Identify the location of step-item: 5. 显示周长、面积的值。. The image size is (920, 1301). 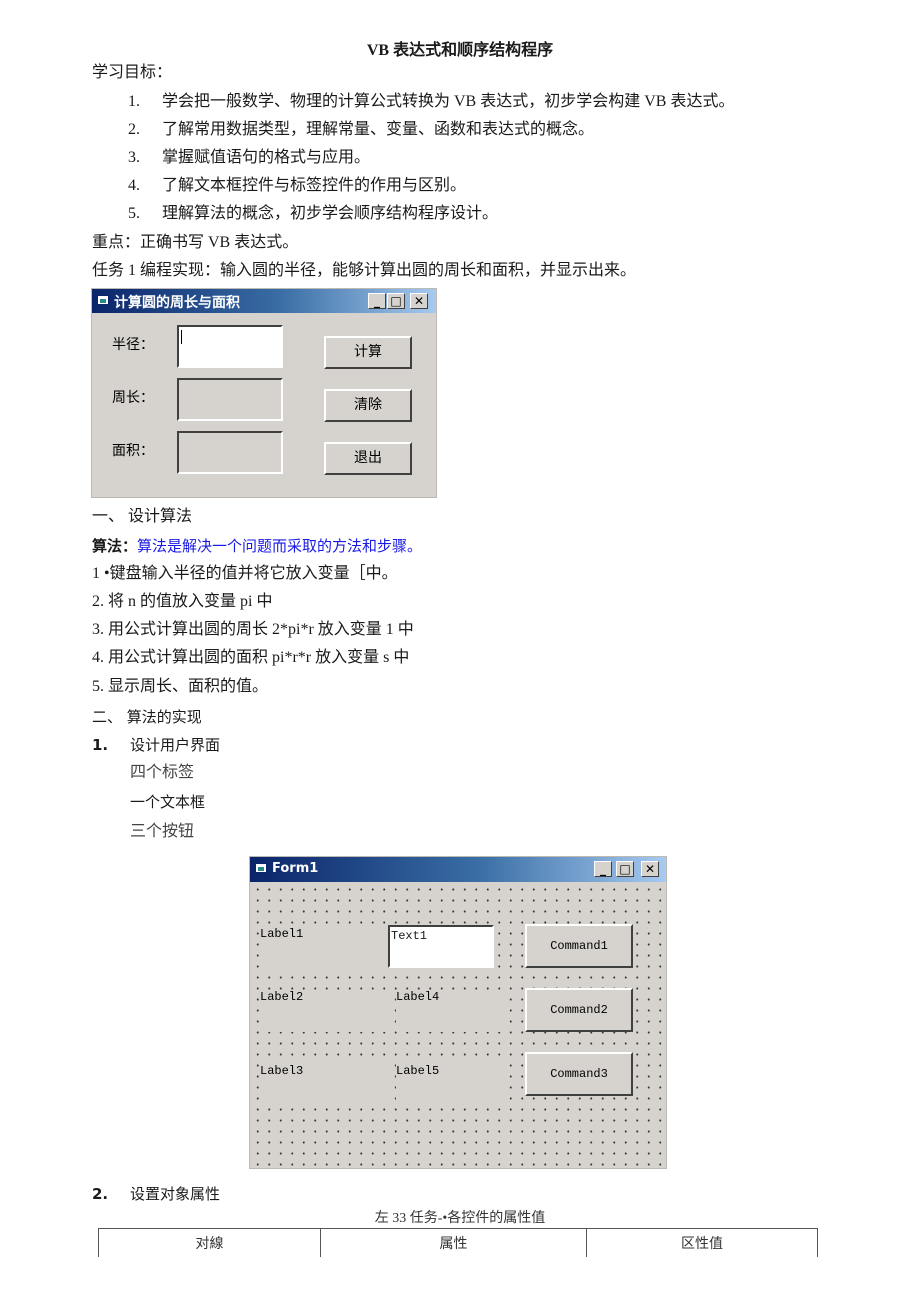
(180, 686).